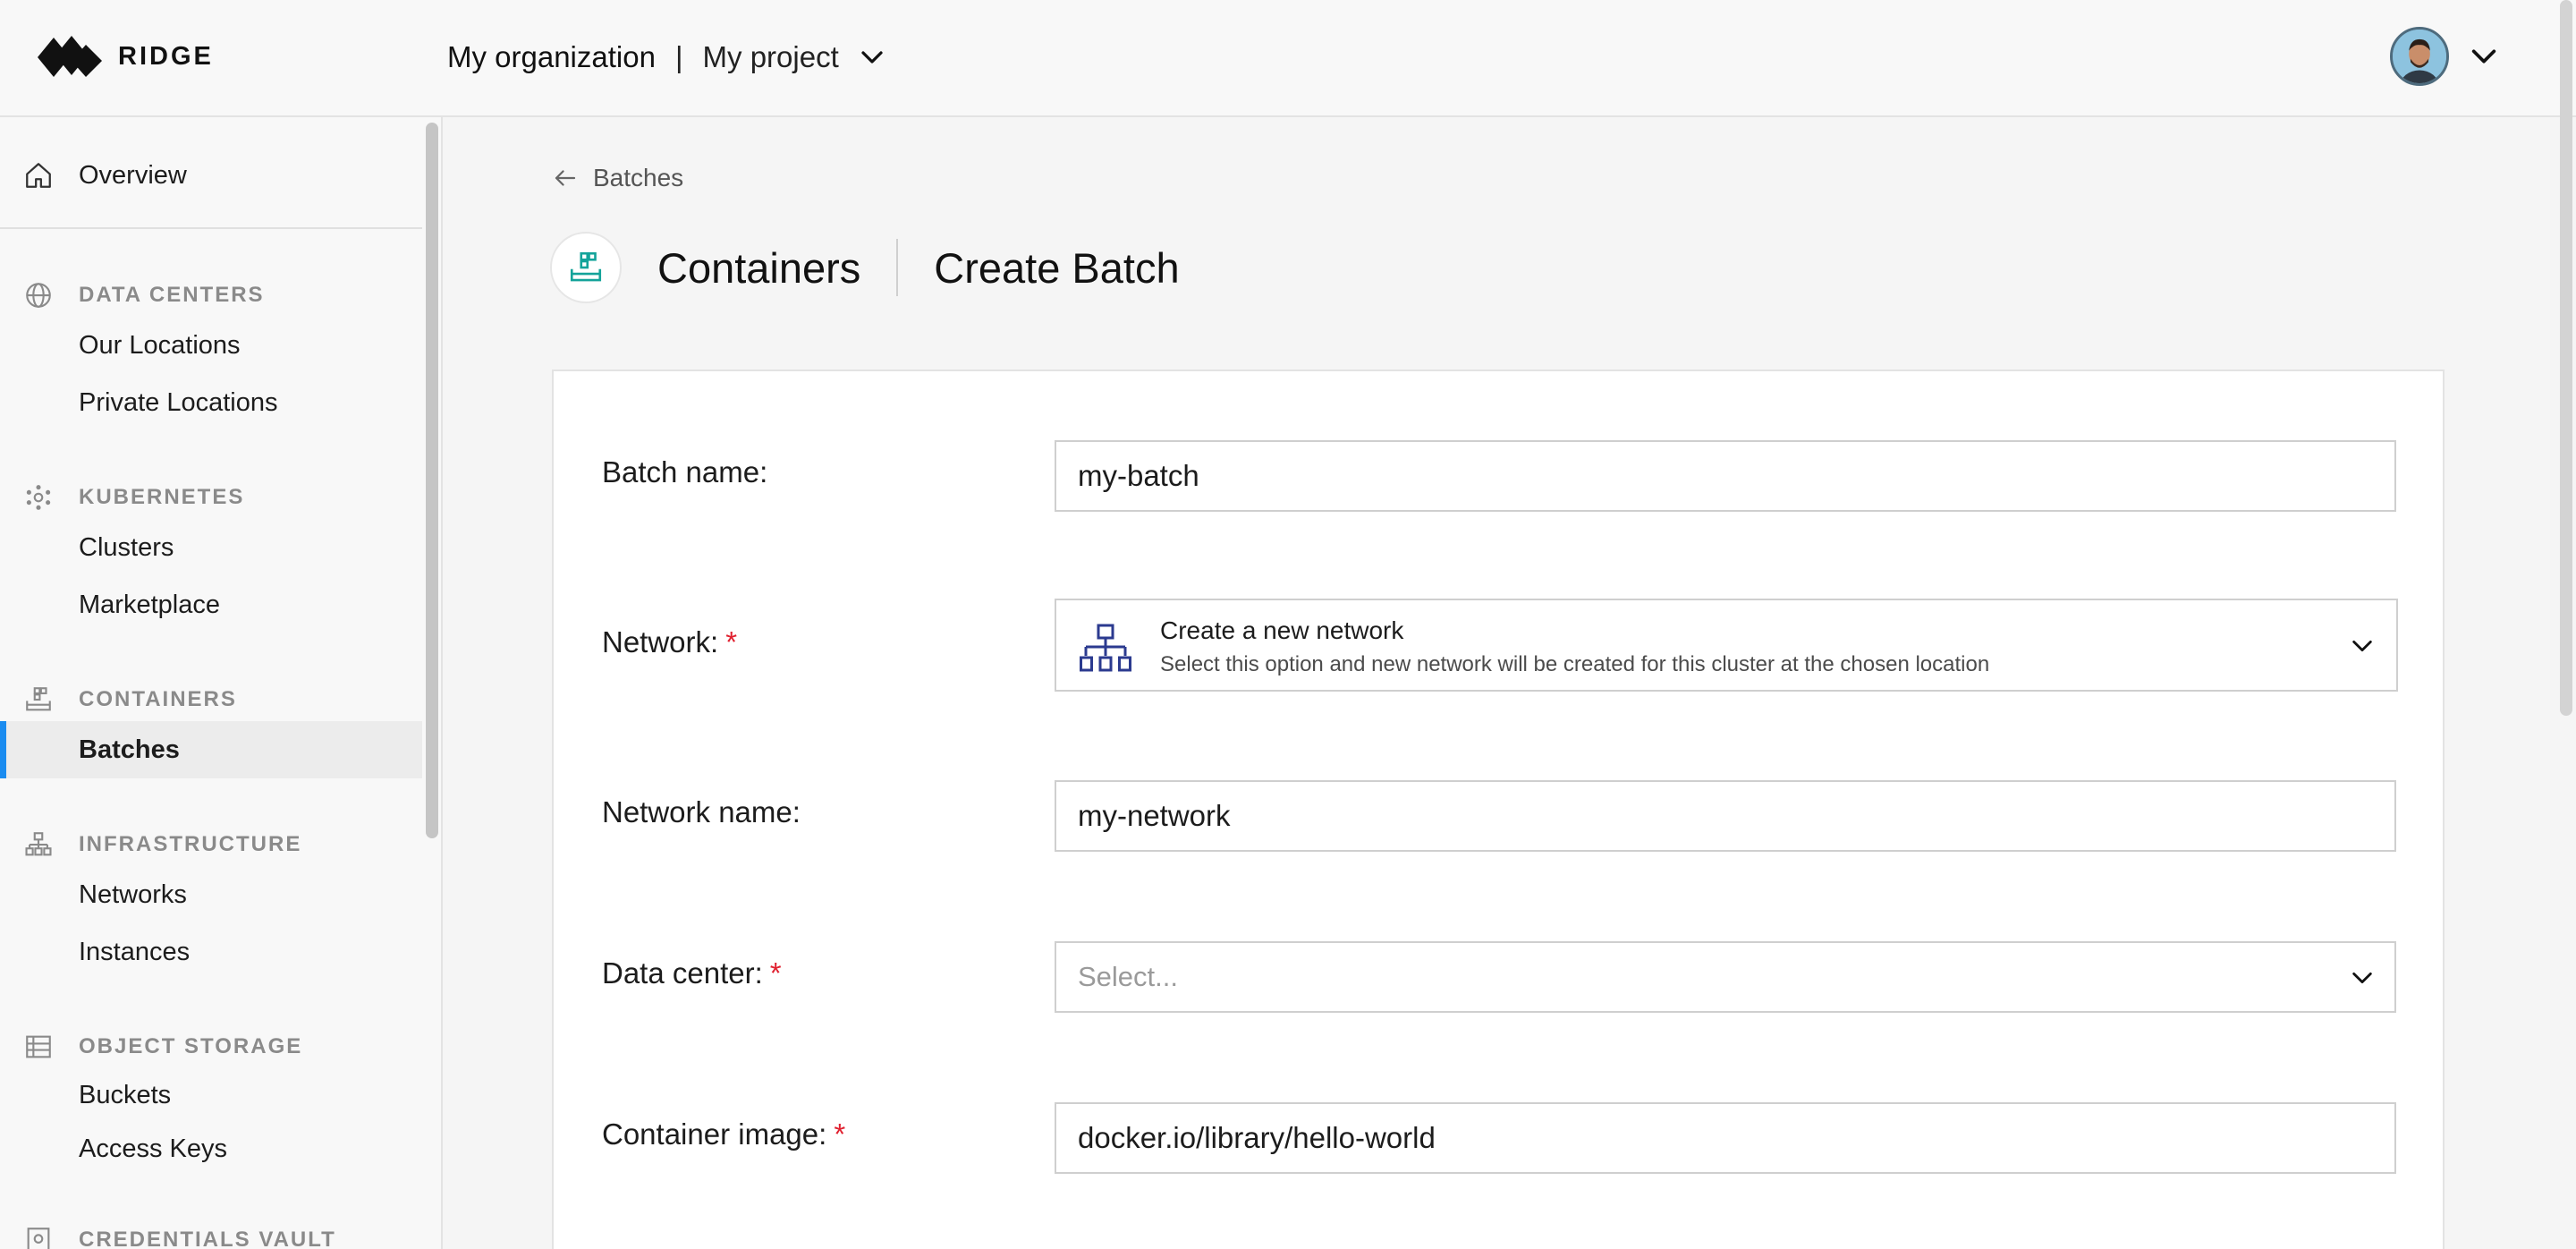 Image resolution: width=2576 pixels, height=1249 pixels. Describe the element at coordinates (551, 56) in the screenshot. I see `org-name: My organization` at that location.